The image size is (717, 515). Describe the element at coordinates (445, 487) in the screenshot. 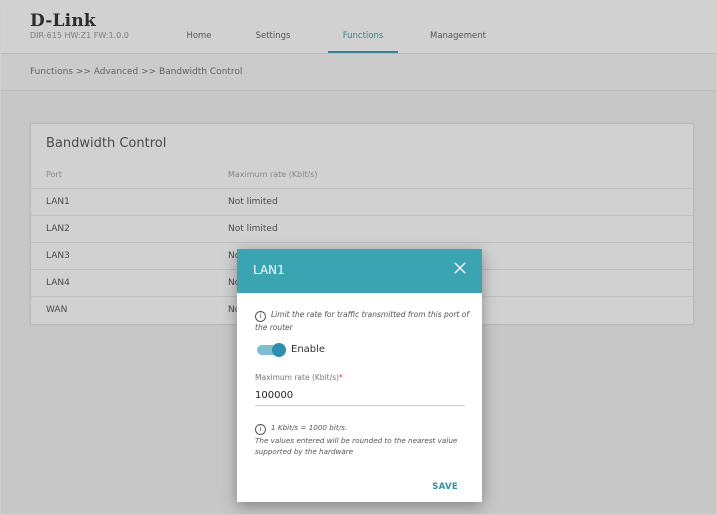

I see `save-button: SAVE` at that location.